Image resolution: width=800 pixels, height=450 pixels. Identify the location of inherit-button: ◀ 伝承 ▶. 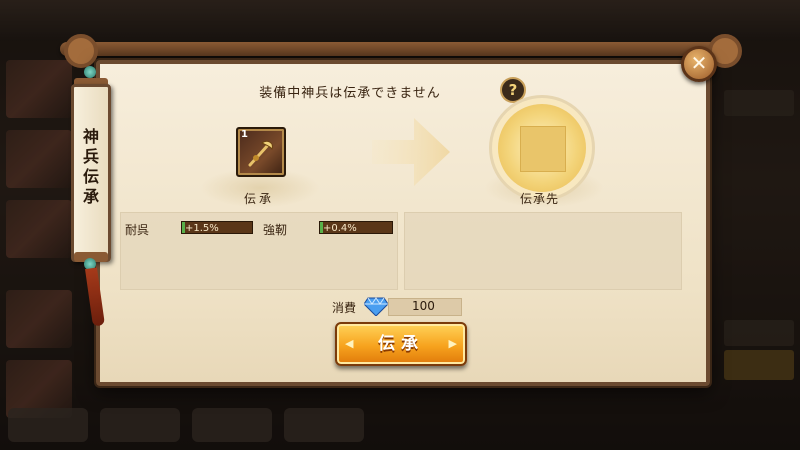
(401, 344).